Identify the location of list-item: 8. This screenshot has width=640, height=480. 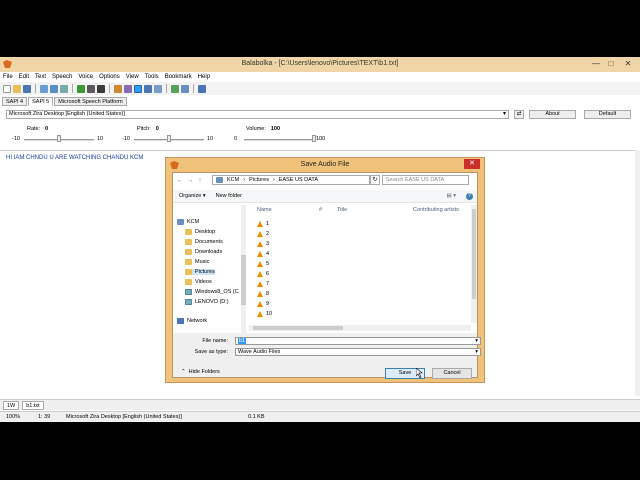
(263, 294).